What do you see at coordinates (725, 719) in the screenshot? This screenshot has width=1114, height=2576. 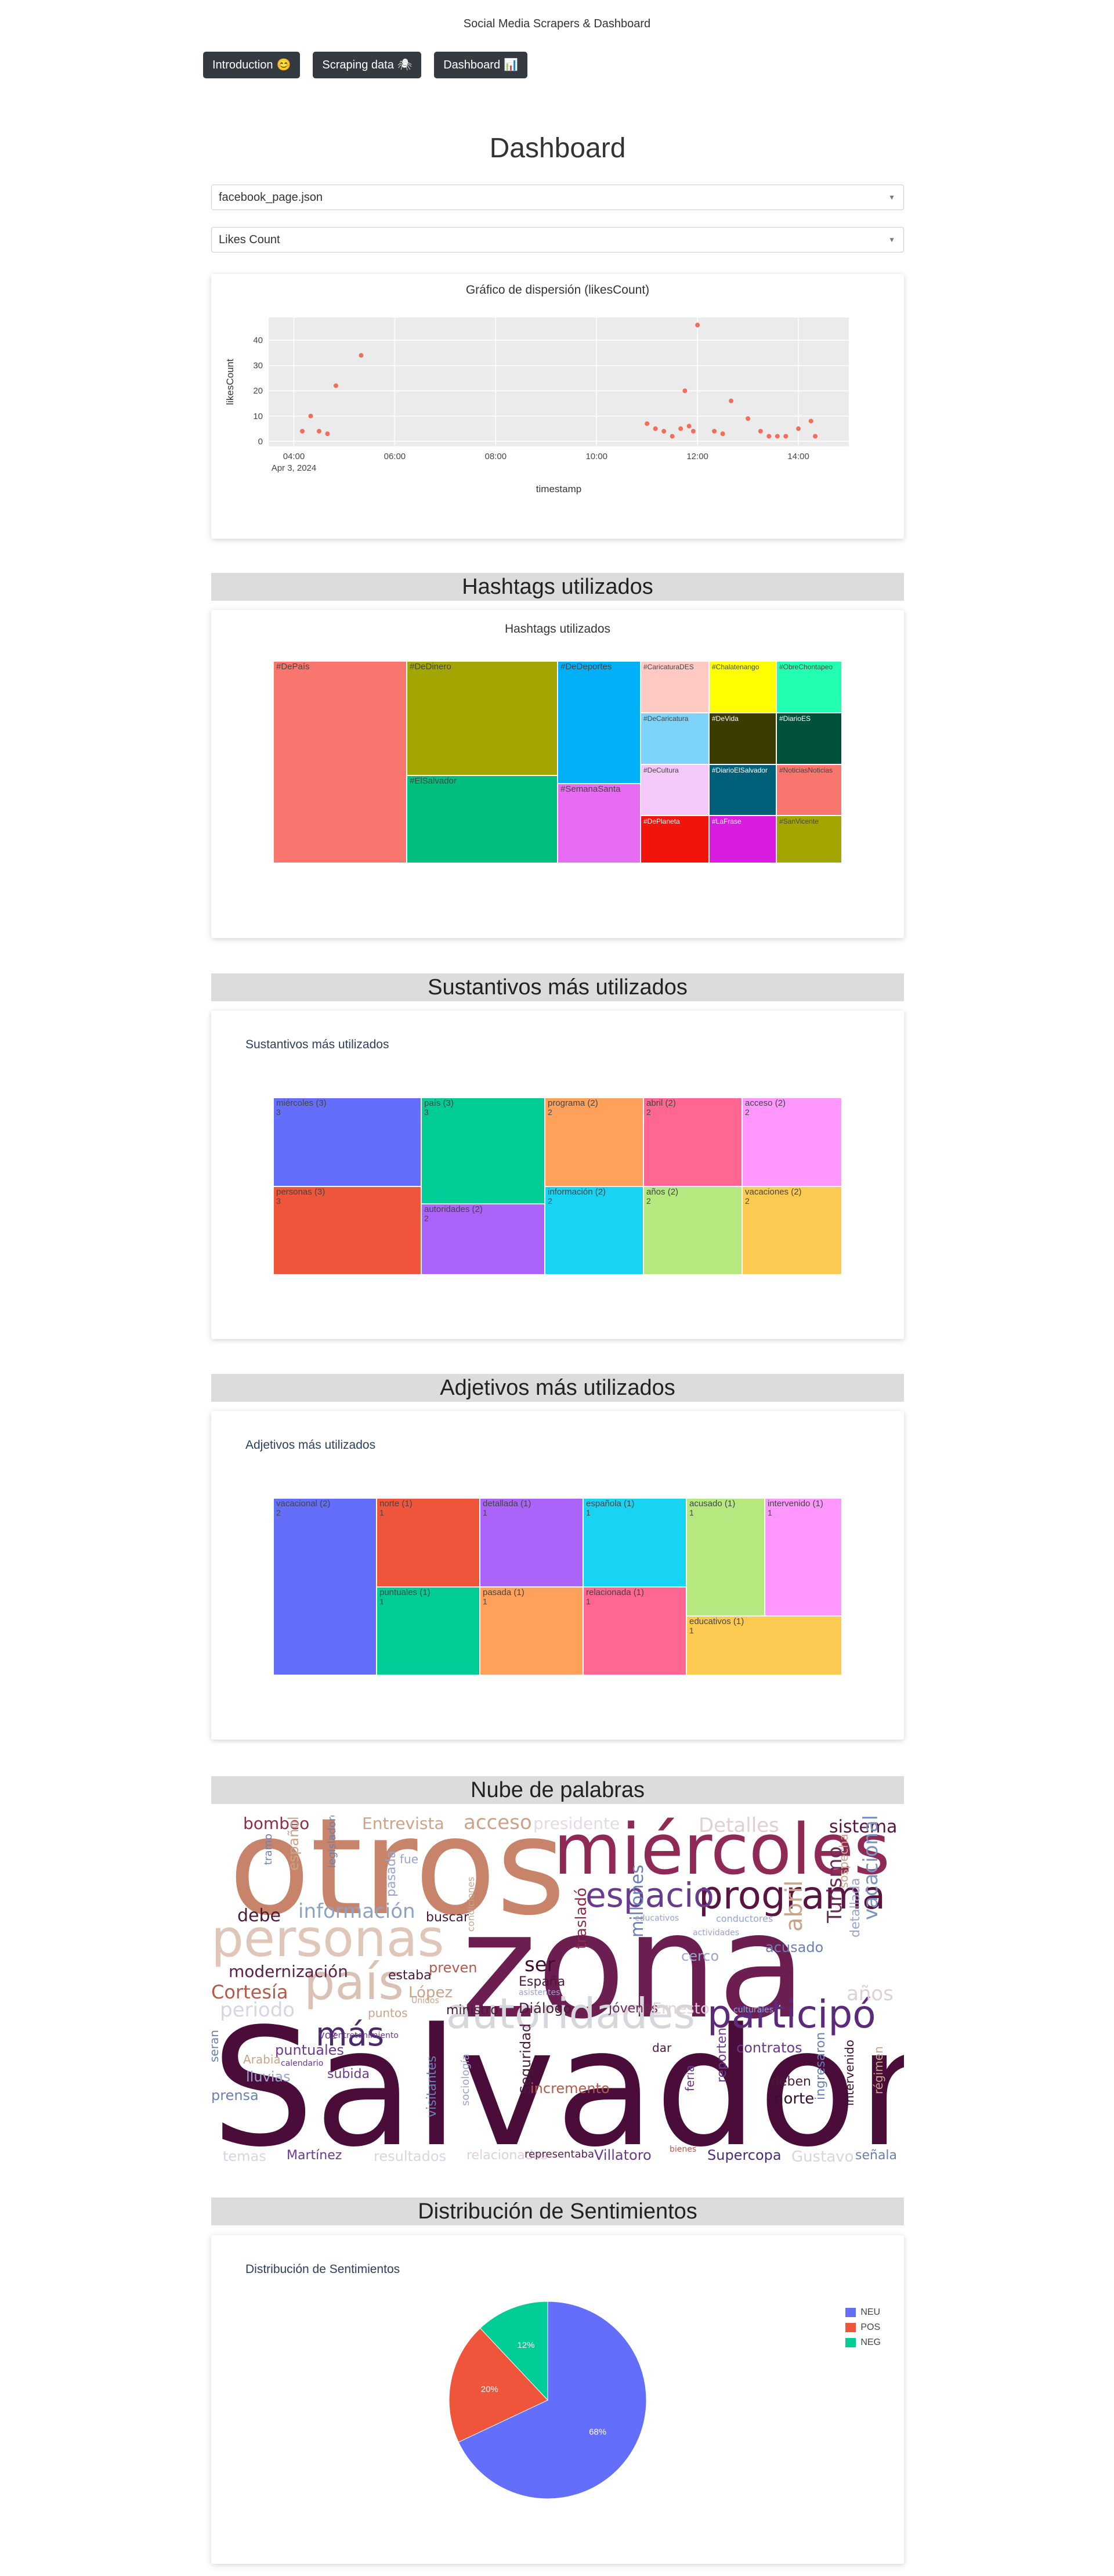 I see `treemap-label: #DeVida` at bounding box center [725, 719].